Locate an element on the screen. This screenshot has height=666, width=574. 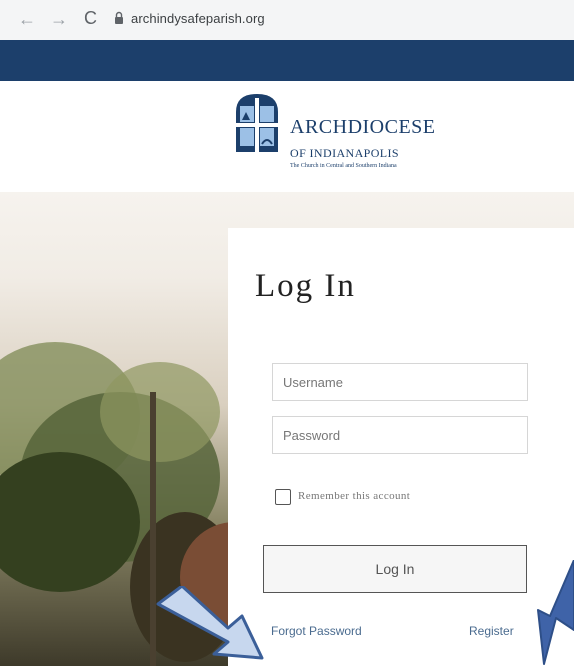
login-button: Log In is located at coordinates (395, 569).